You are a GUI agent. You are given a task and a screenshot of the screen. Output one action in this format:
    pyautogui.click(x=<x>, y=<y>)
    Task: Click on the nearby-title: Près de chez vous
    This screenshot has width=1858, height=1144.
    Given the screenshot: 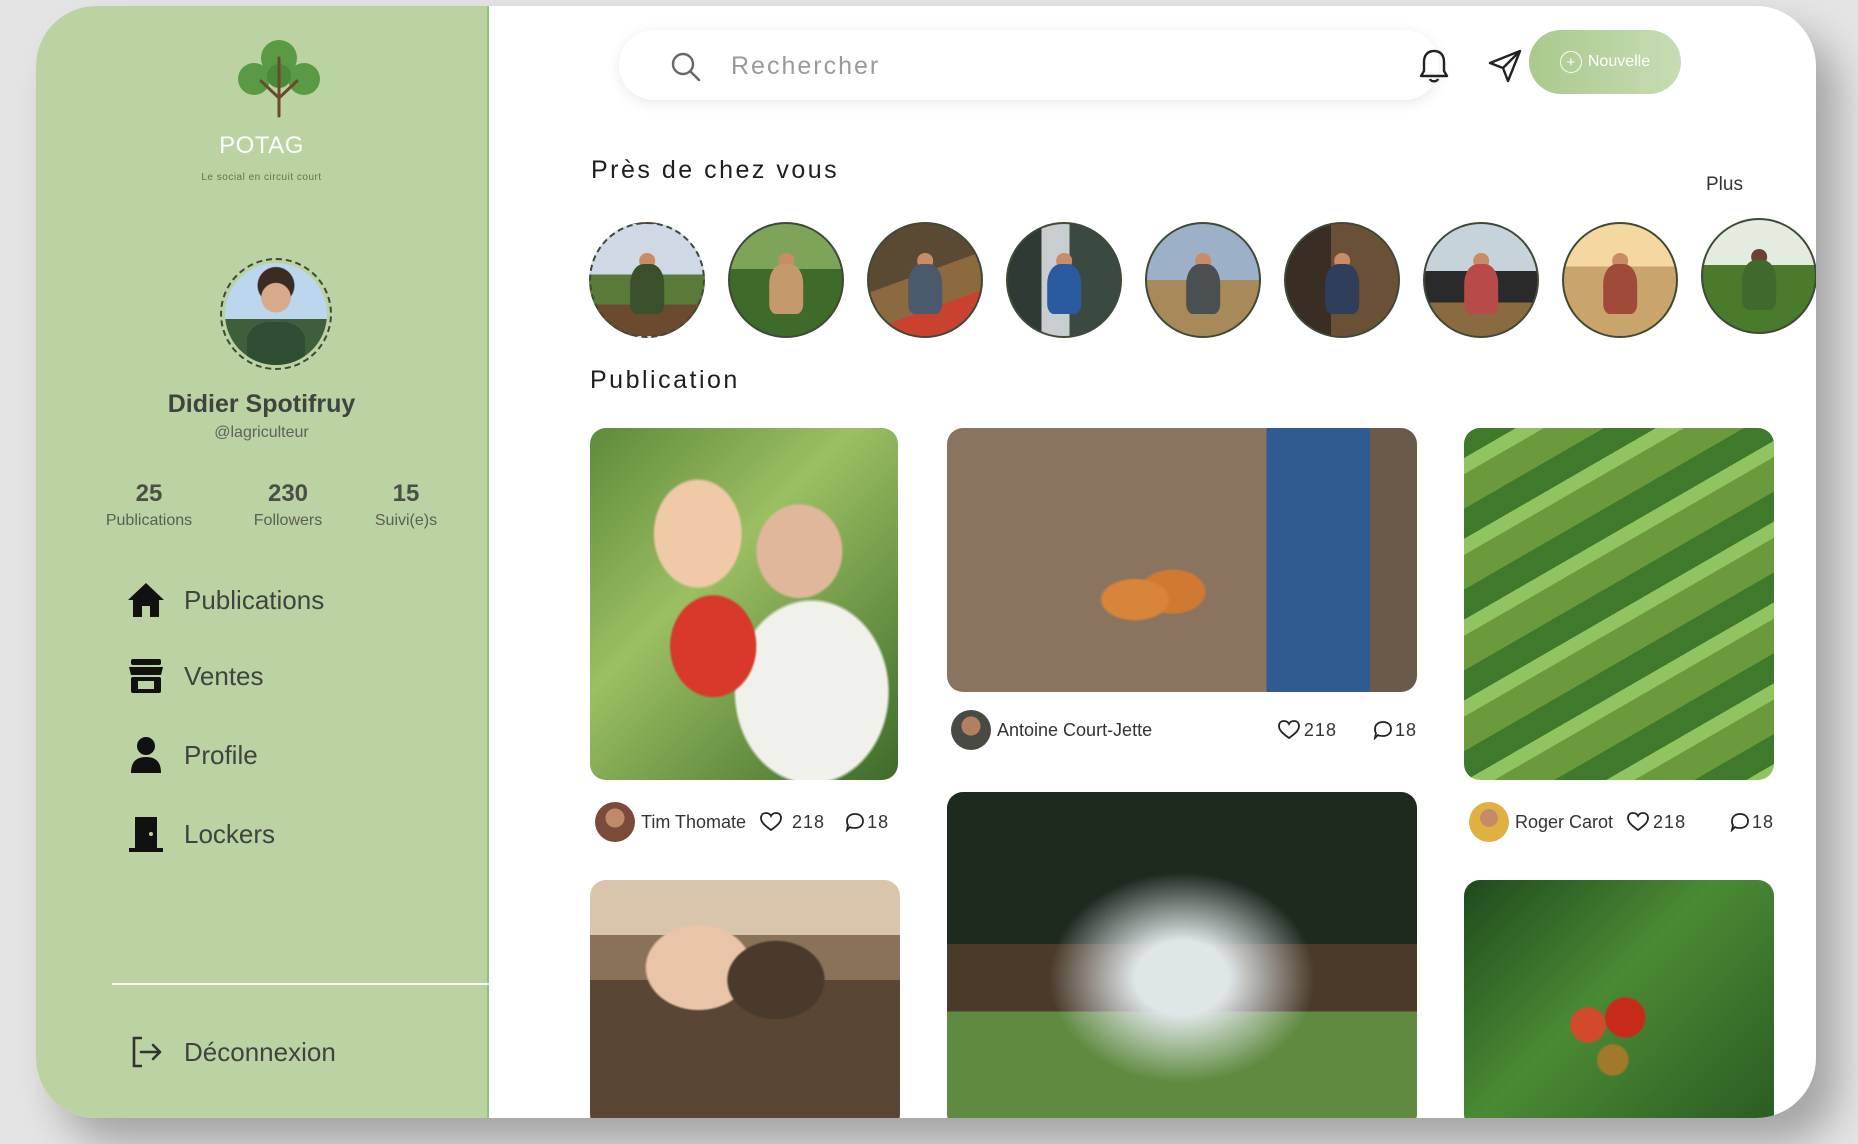 What is the action you would take?
    pyautogui.click(x=715, y=170)
    